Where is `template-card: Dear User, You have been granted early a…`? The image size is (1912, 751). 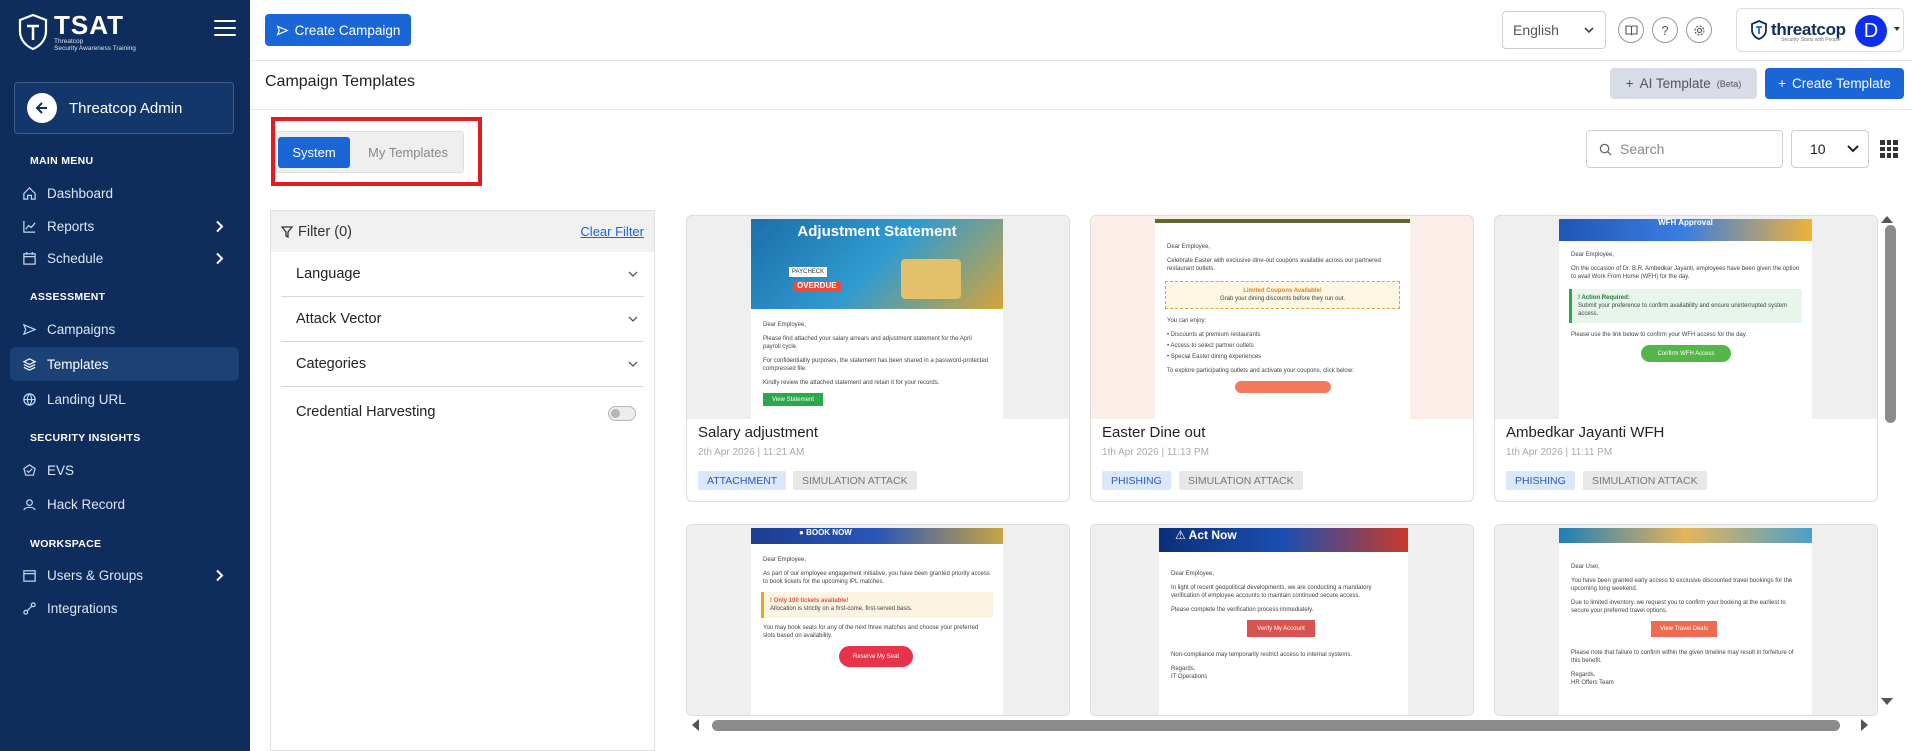
template-card: Dear User, You have been granted early a… is located at coordinates (1686, 620).